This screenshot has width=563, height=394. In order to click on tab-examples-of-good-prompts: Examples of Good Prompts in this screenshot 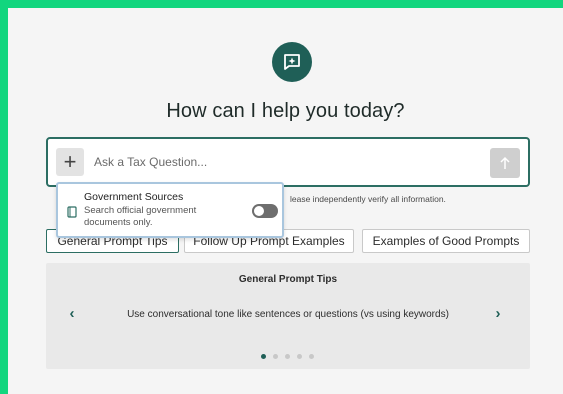, I will do `click(446, 241)`.